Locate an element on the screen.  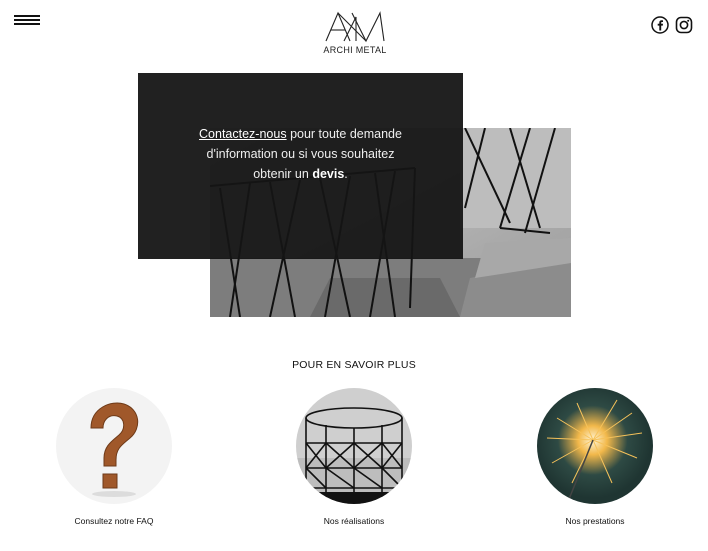
logo: ARCHI METAL is located at coordinates (355, 34).